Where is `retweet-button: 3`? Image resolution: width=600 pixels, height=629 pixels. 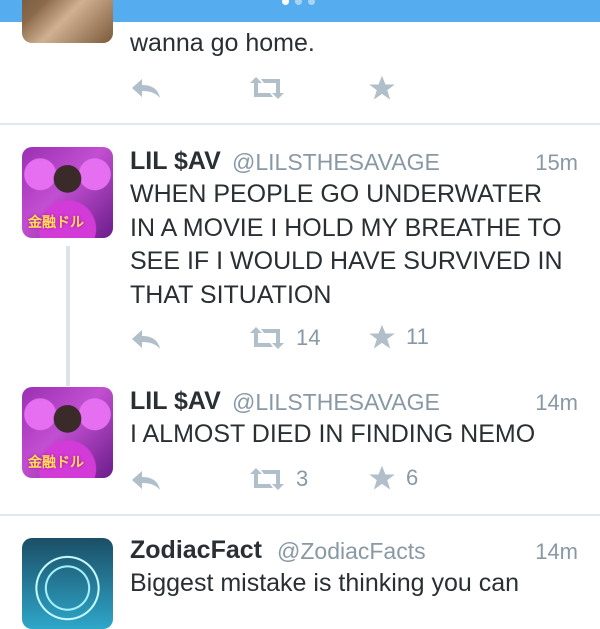
retweet-button: 3 is located at coordinates (278, 479).